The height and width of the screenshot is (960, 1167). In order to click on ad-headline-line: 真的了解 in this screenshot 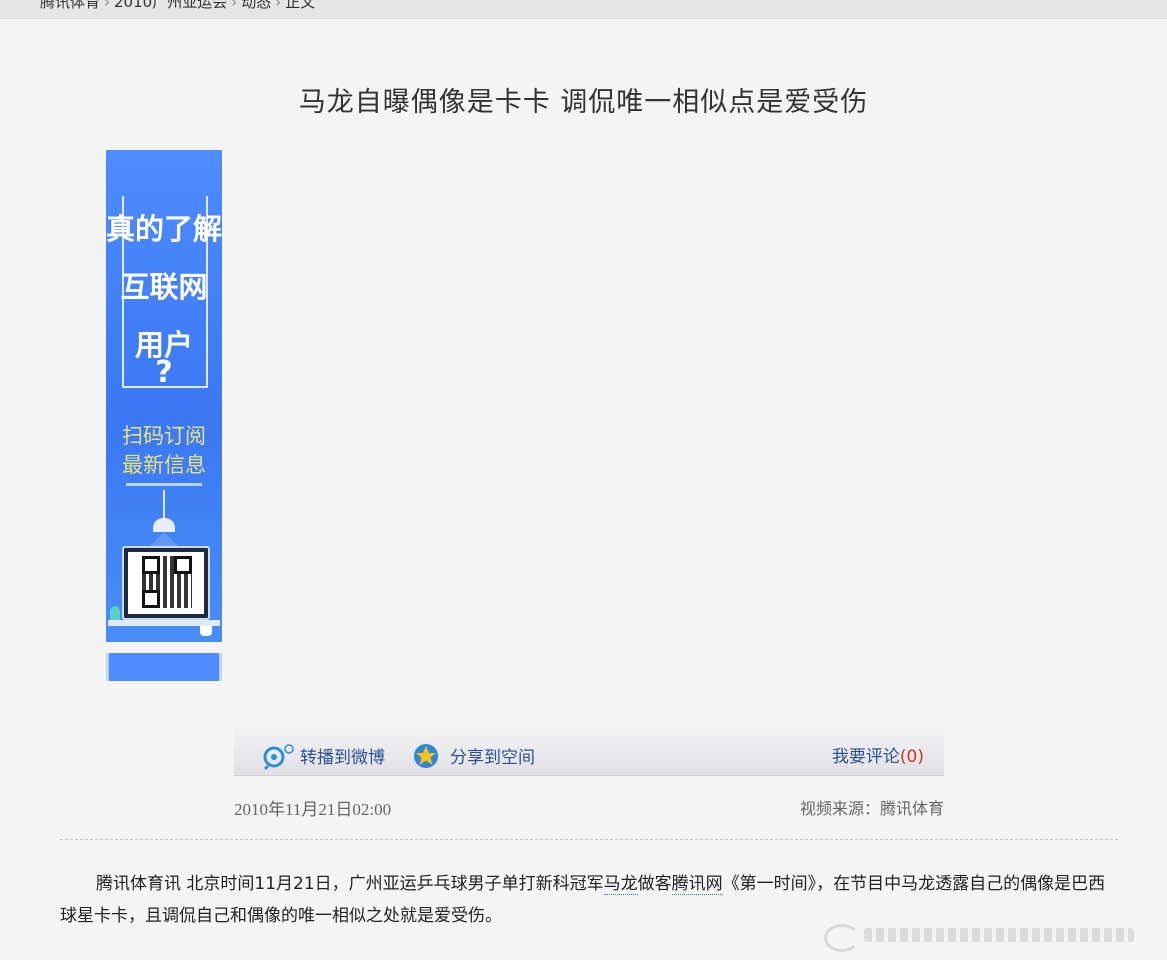, I will do `click(164, 229)`.